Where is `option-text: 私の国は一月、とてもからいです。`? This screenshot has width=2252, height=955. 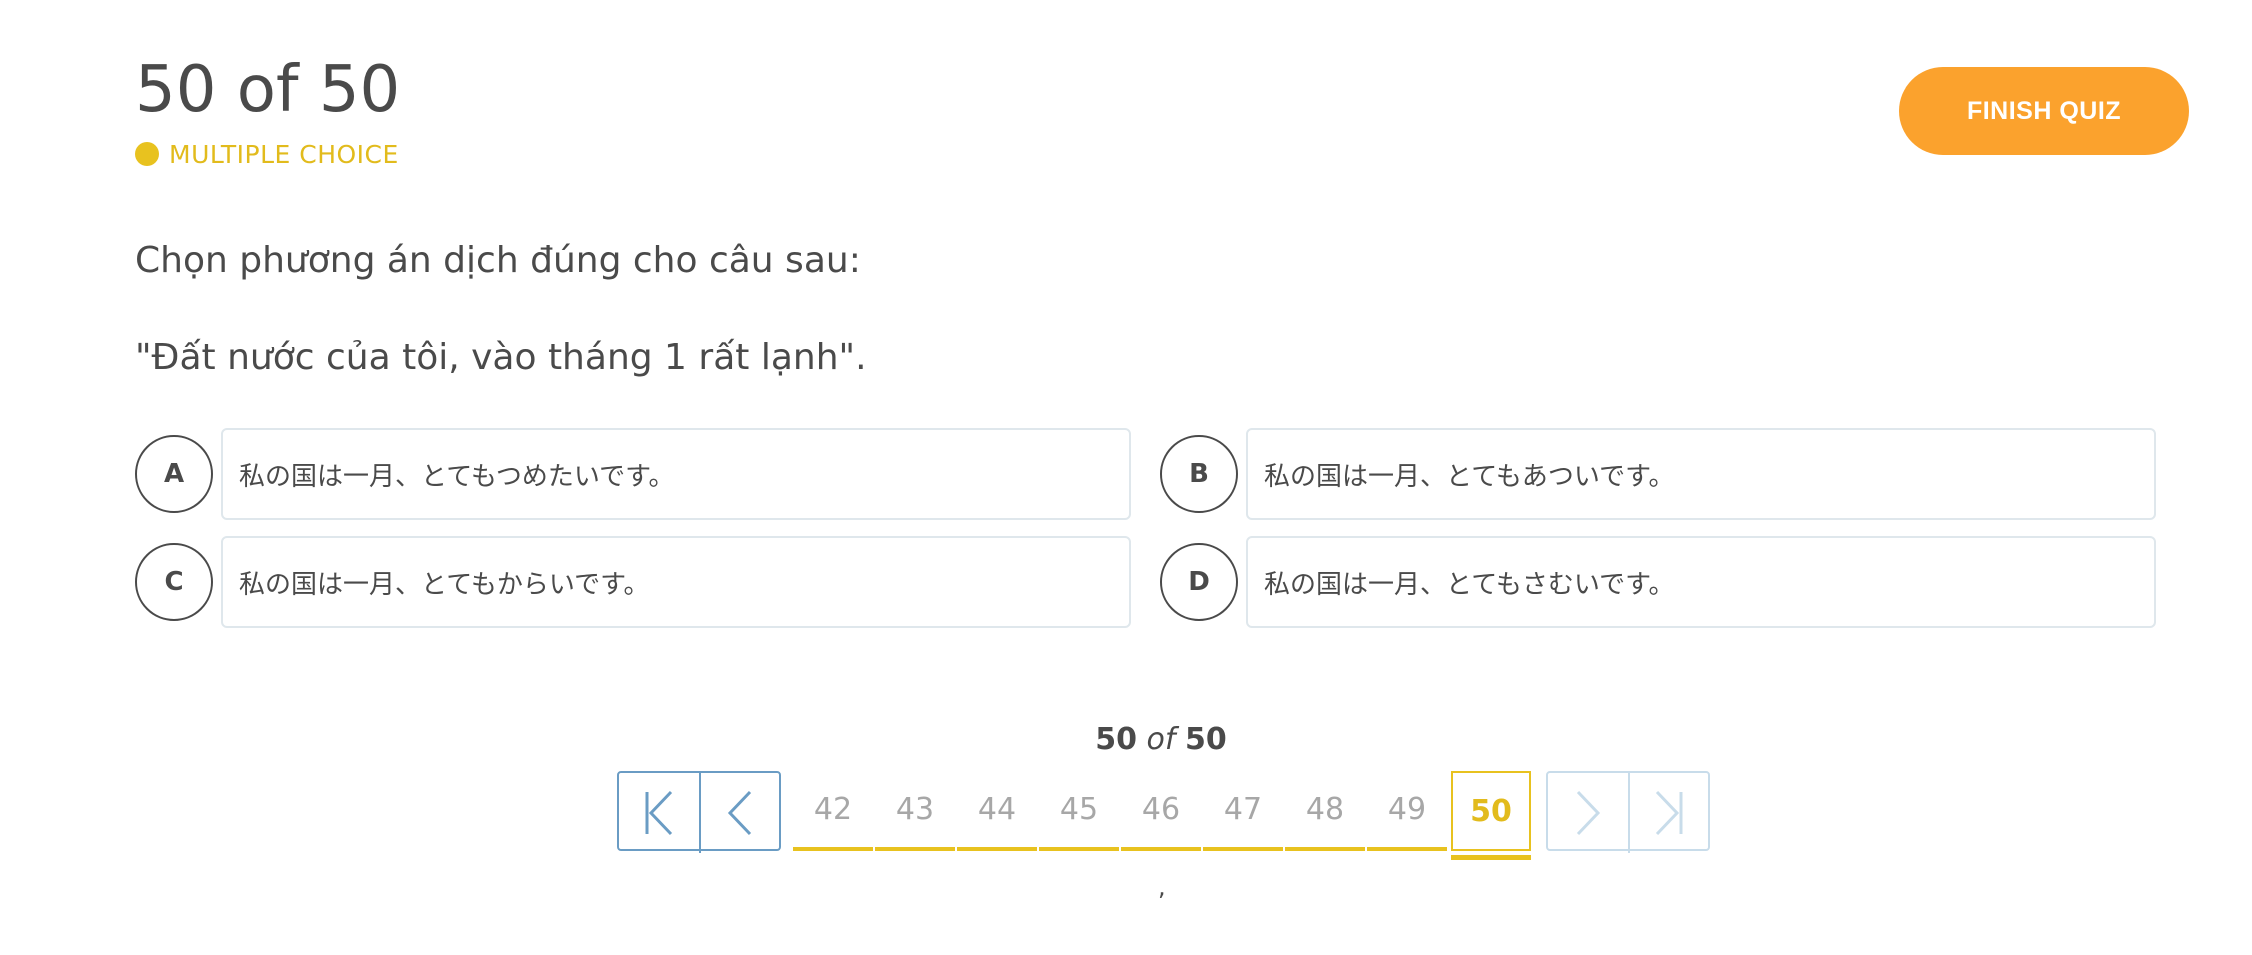 option-text: 私の国は一月、とてもからいです。 is located at coordinates (676, 582).